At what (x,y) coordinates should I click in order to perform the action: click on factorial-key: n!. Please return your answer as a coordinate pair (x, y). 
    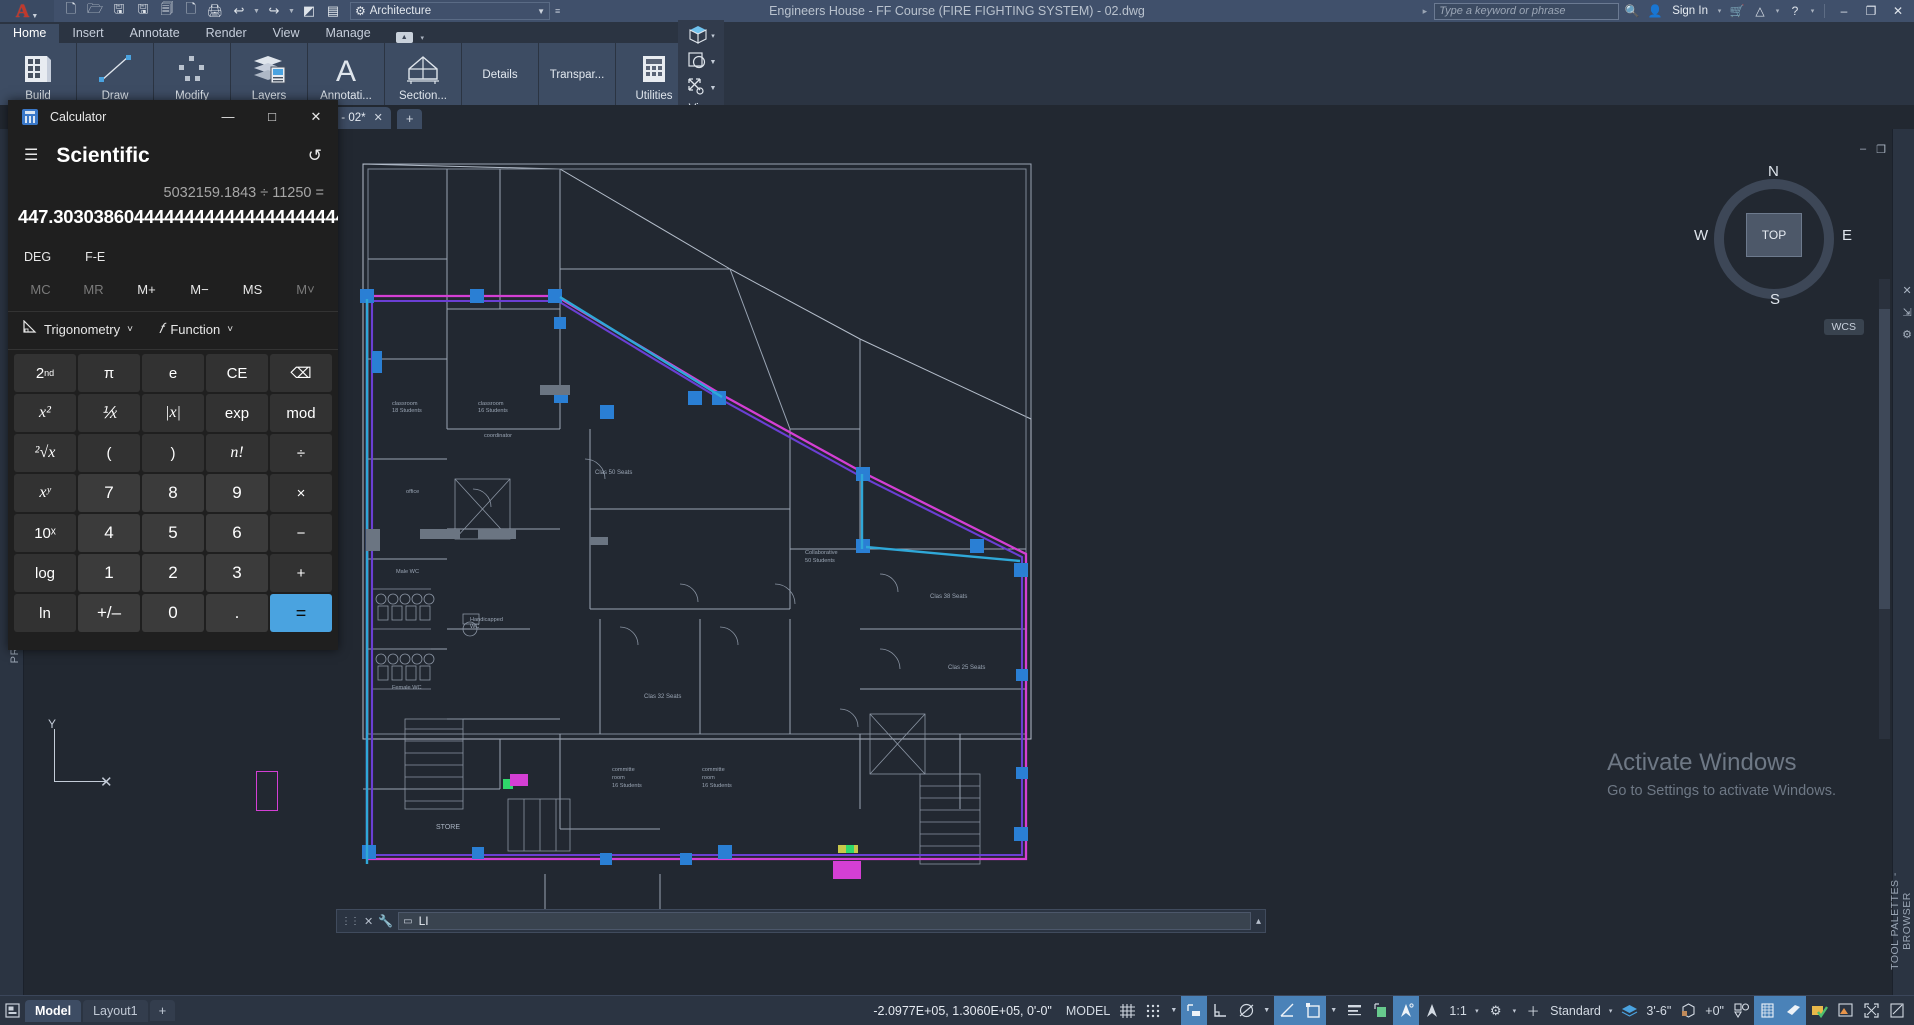
    Looking at the image, I should click on (237, 453).